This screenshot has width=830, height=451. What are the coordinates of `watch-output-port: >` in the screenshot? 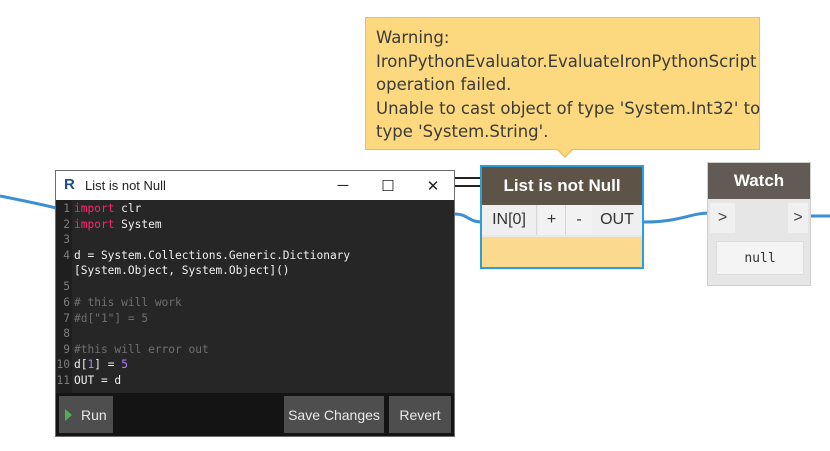 It's located at (798, 218).